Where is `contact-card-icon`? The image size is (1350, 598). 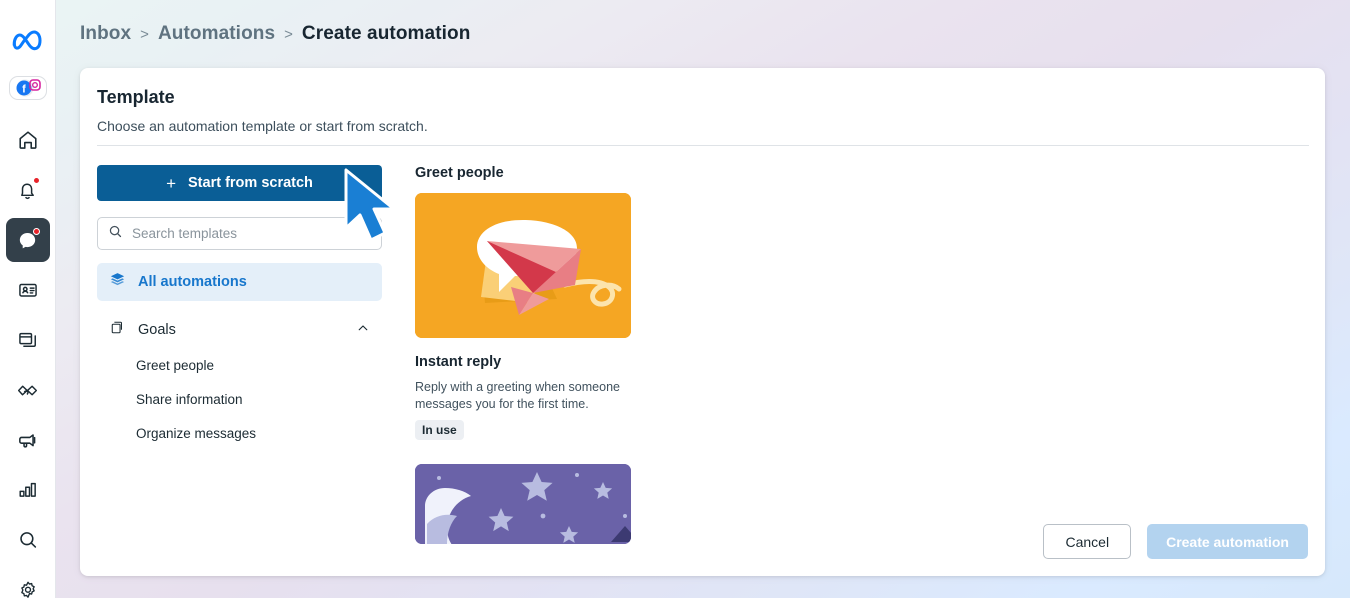
contact-card-icon is located at coordinates (28, 290).